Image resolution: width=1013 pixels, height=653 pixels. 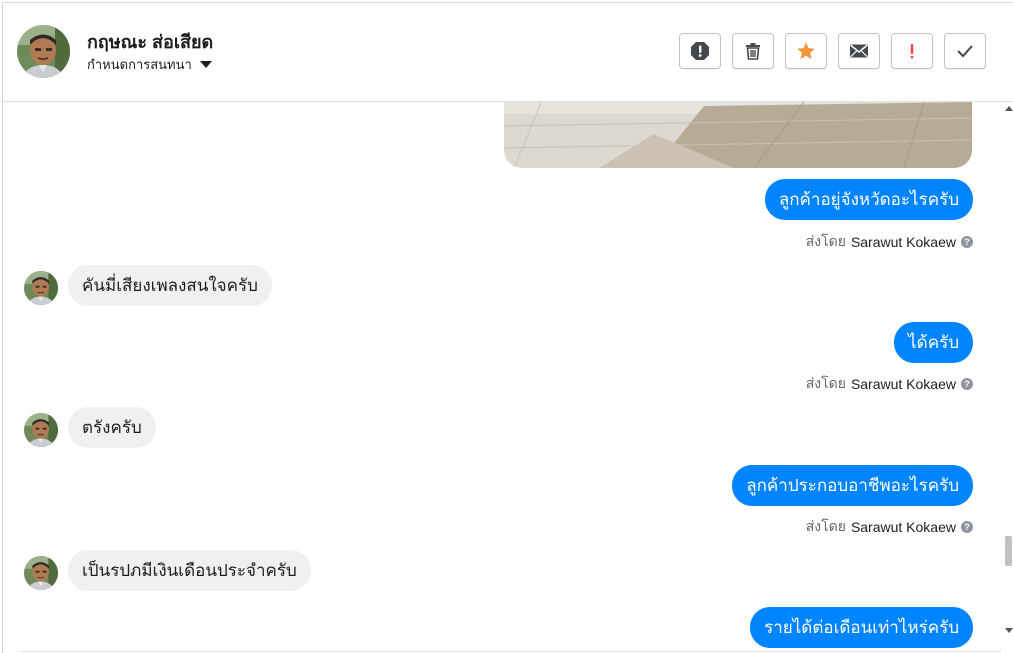 I want to click on star-icon, so click(x=806, y=50).